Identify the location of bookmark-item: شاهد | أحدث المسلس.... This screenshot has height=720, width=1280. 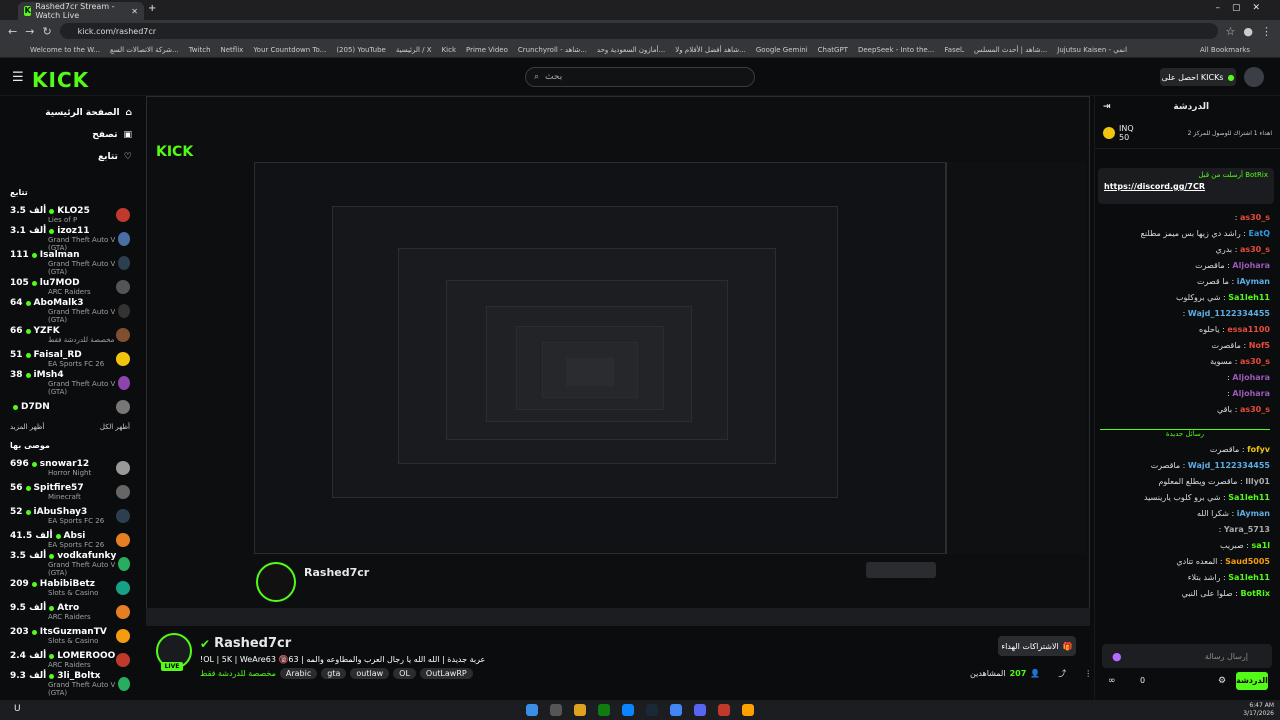
(1010, 50).